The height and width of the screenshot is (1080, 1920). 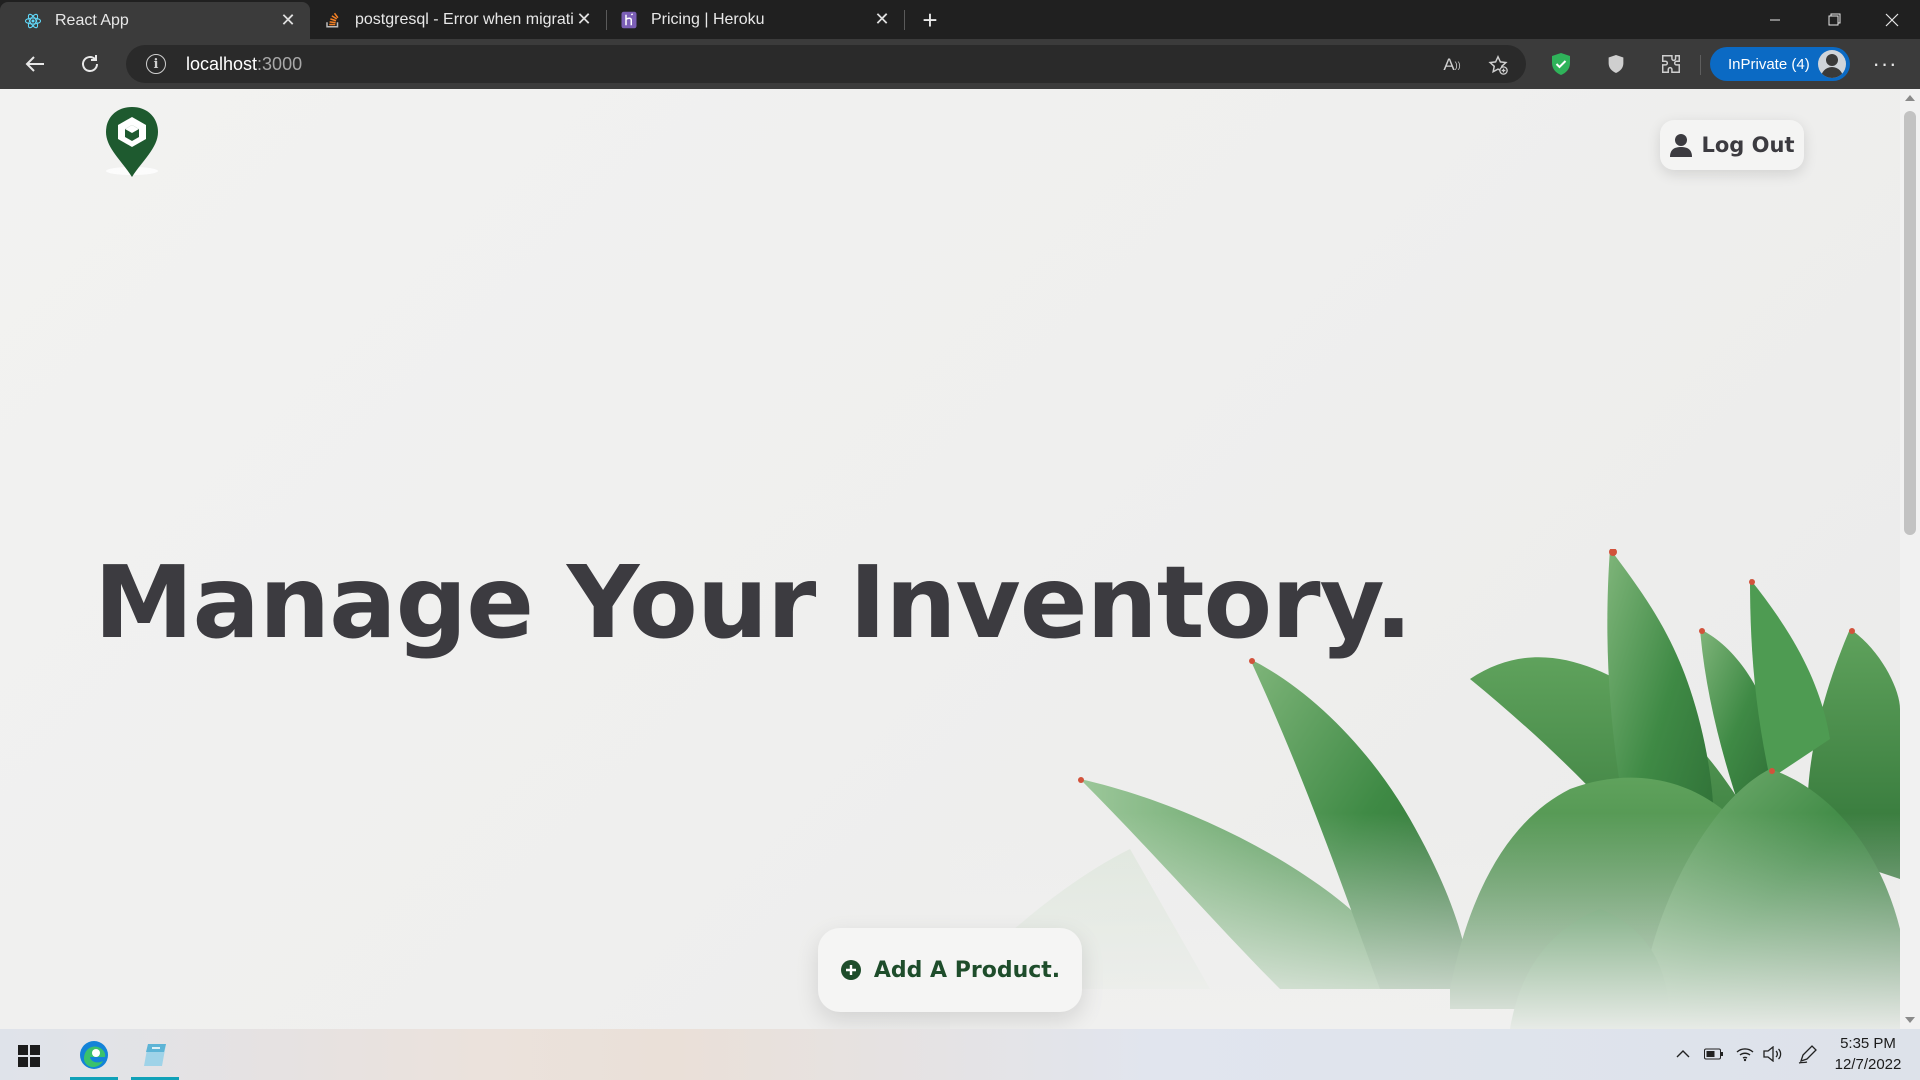 What do you see at coordinates (1892, 19) in the screenshot?
I see `close-window-icon` at bounding box center [1892, 19].